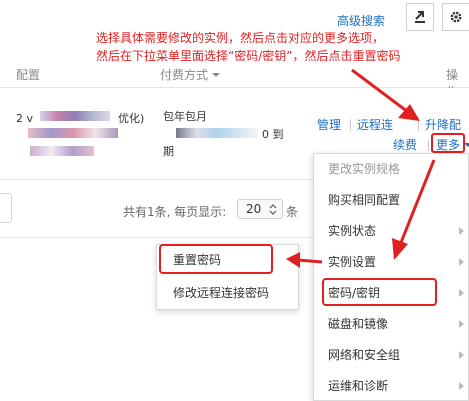 The width and height of the screenshot is (469, 401). What do you see at coordinates (28, 75) in the screenshot?
I see `column-header-config: 配置` at bounding box center [28, 75].